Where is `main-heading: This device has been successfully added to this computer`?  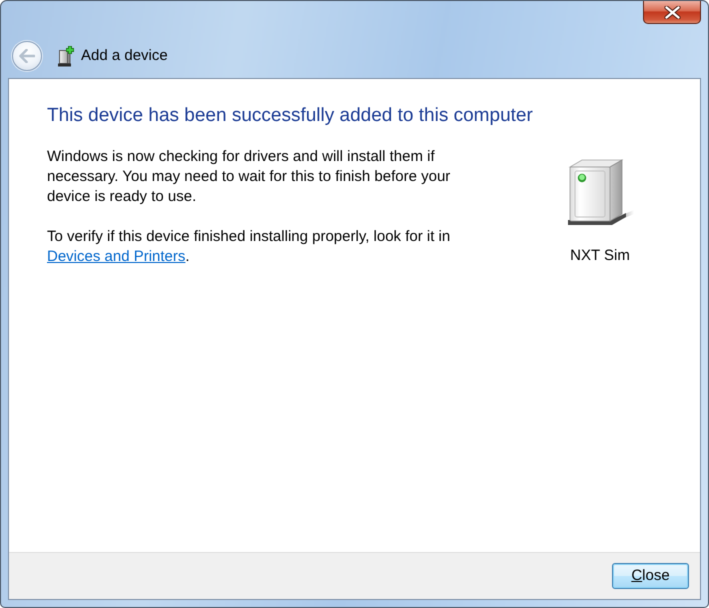
main-heading: This device has been successfully added to this computer is located at coordinates (290, 116).